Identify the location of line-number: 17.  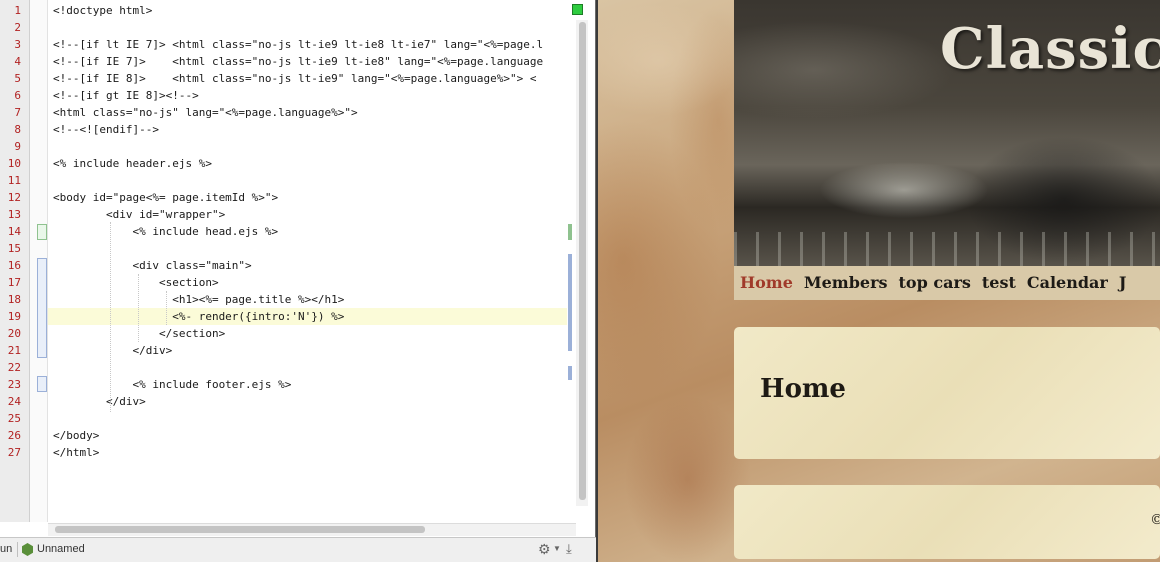
(14, 282).